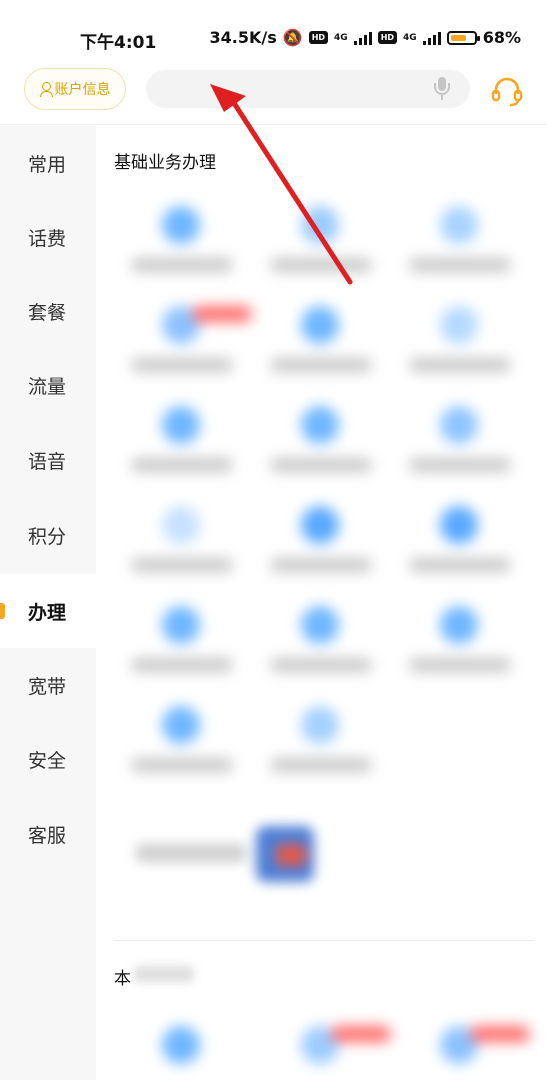 This screenshot has width=547, height=1080. I want to click on sidebar-item-phone-bill: 话费, so click(48, 237).